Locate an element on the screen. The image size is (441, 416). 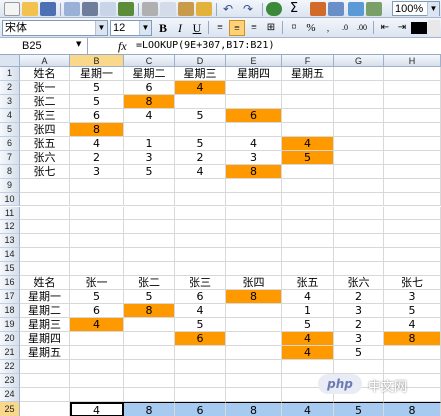
table1-header-cell: 星期五 is located at coordinates (308, 74).